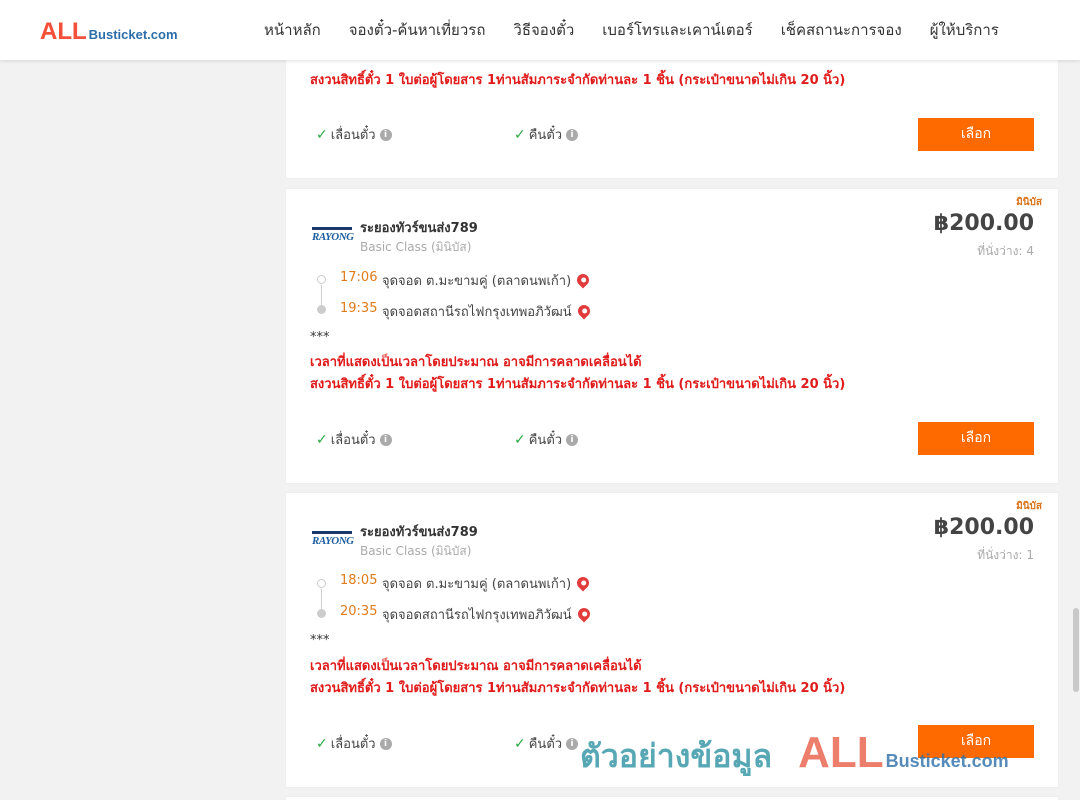 This screenshot has height=800, width=1080. What do you see at coordinates (1076, 430) in the screenshot?
I see `page-scrollbar` at bounding box center [1076, 430].